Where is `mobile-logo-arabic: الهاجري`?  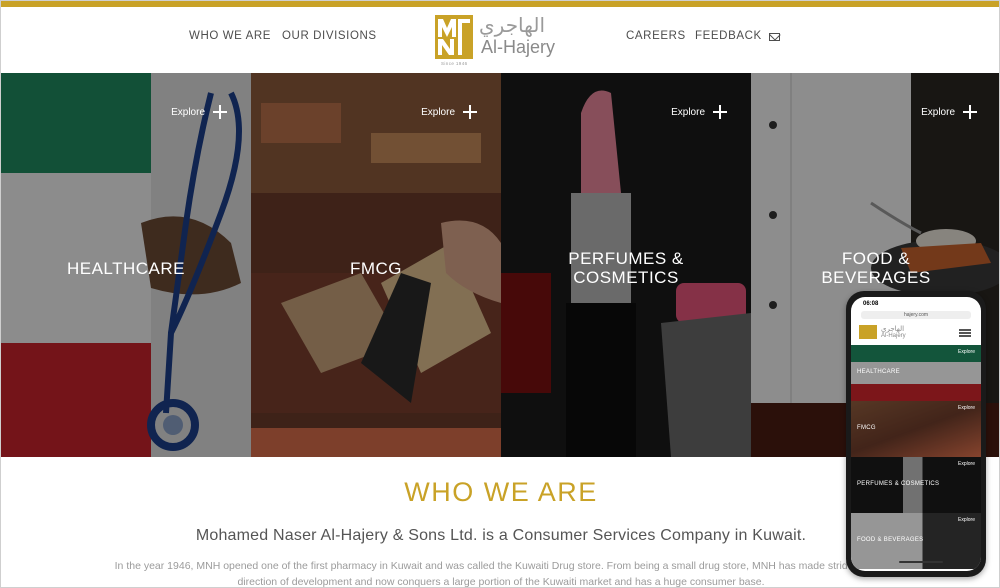
mobile-logo-arabic: الهاجري is located at coordinates (893, 329).